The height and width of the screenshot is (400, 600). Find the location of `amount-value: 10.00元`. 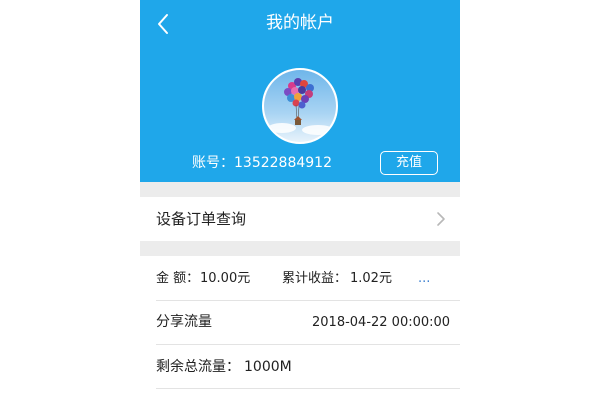

amount-value: 10.00元 is located at coordinates (225, 278).